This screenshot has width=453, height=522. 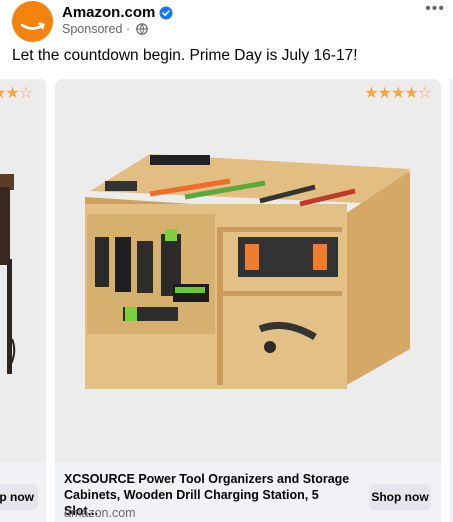 I want to click on more-options-icon: •••, so click(x=435, y=9).